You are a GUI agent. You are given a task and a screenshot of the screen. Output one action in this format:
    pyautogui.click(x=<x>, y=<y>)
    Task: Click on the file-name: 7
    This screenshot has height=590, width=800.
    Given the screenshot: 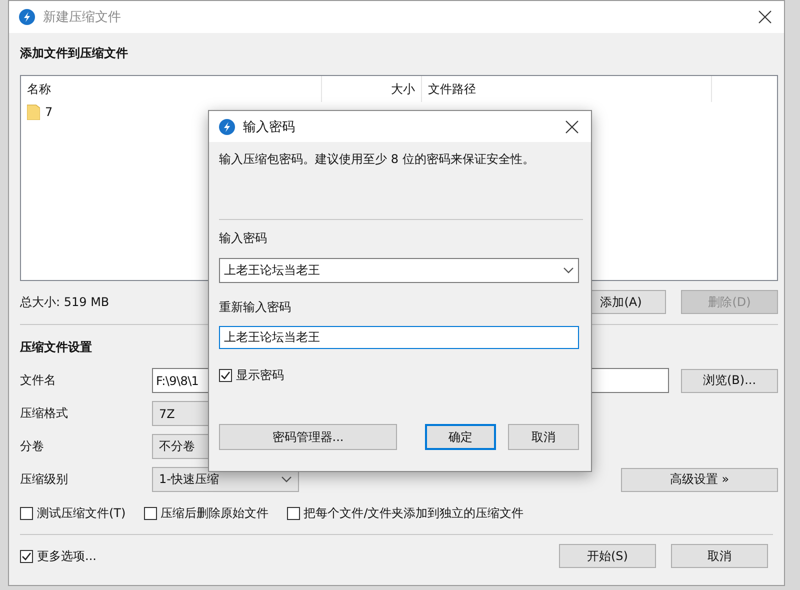 What is the action you would take?
    pyautogui.click(x=49, y=112)
    